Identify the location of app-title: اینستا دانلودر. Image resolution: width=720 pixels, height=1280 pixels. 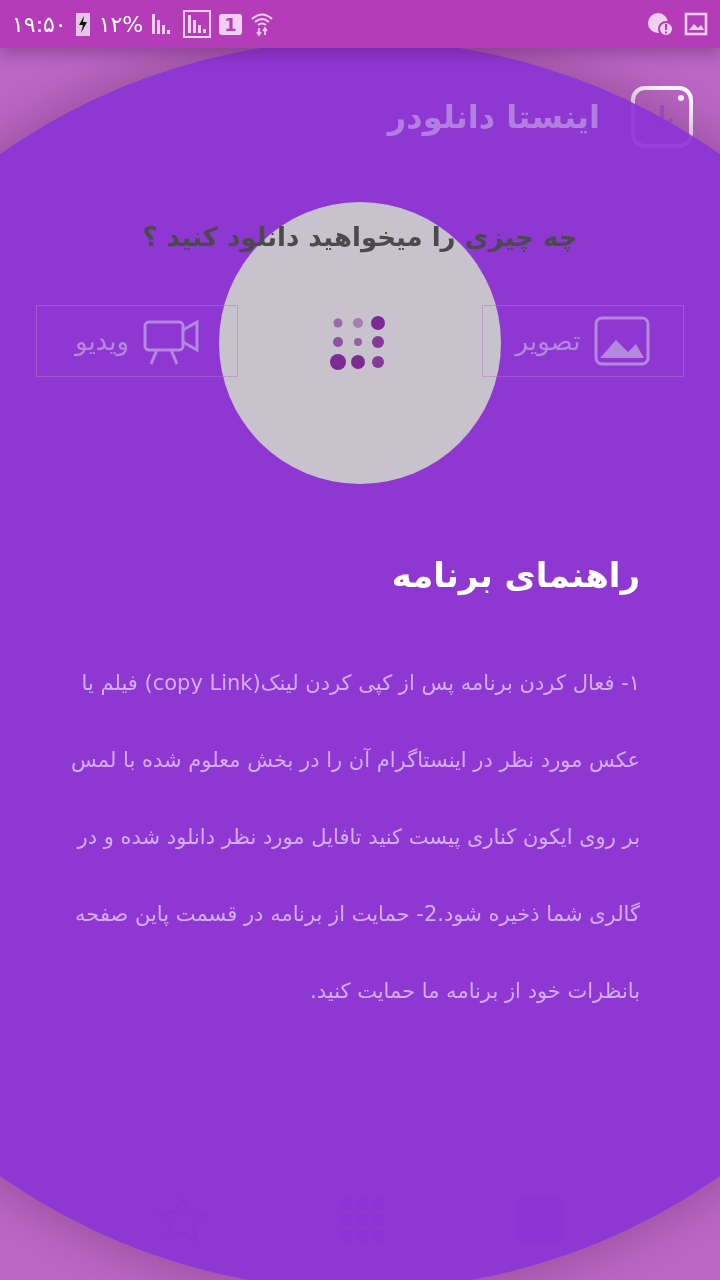
(493, 116).